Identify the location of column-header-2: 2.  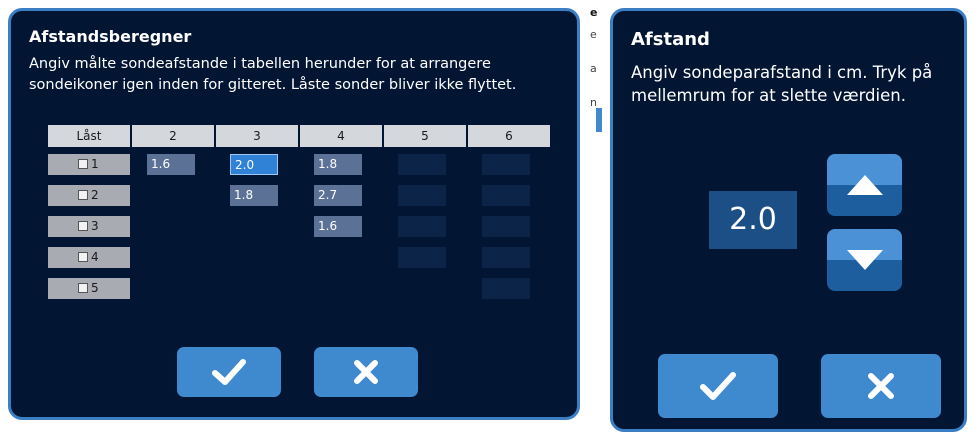
(173, 136).